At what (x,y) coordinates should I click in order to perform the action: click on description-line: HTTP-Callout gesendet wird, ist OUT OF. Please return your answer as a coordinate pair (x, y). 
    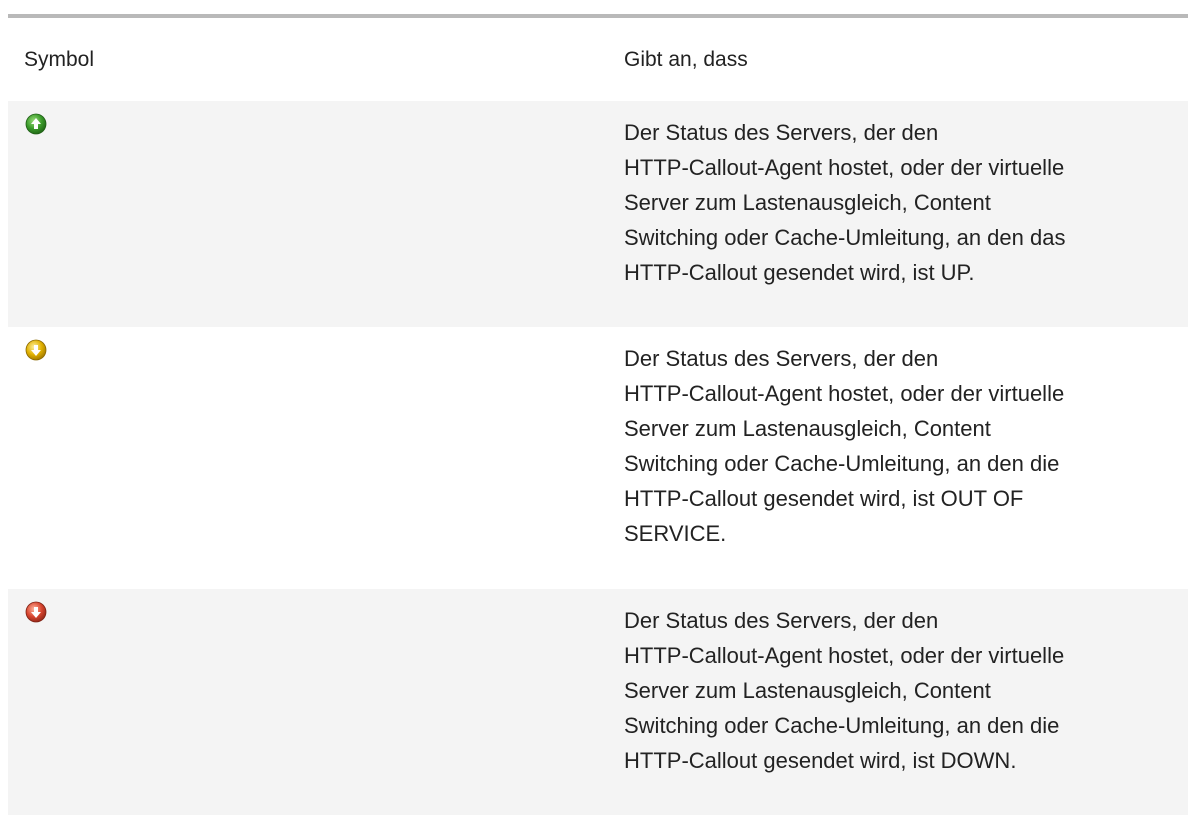
    Looking at the image, I should click on (824, 498).